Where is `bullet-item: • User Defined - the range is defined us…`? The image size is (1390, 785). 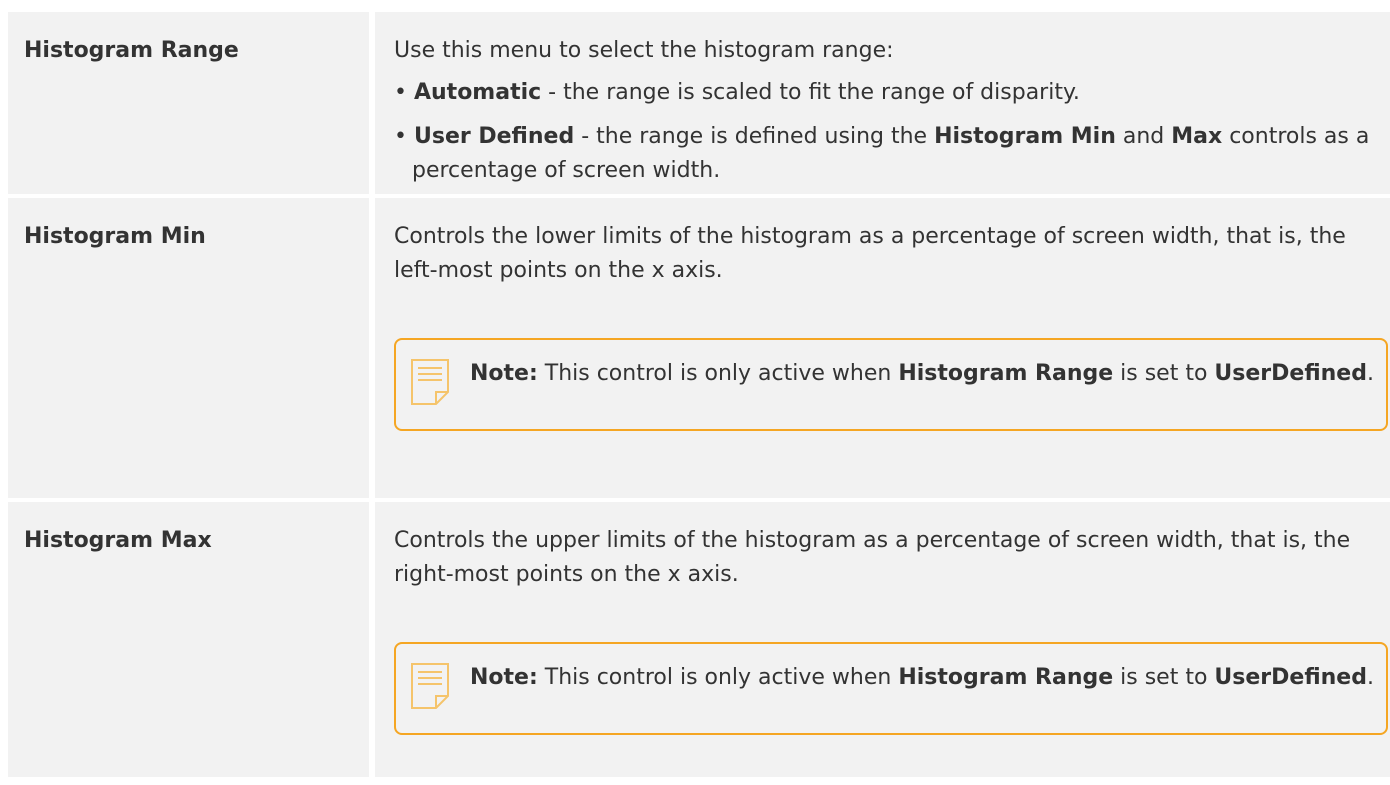
bullet-item: • User Defined - the range is defined us… is located at coordinates (882, 153).